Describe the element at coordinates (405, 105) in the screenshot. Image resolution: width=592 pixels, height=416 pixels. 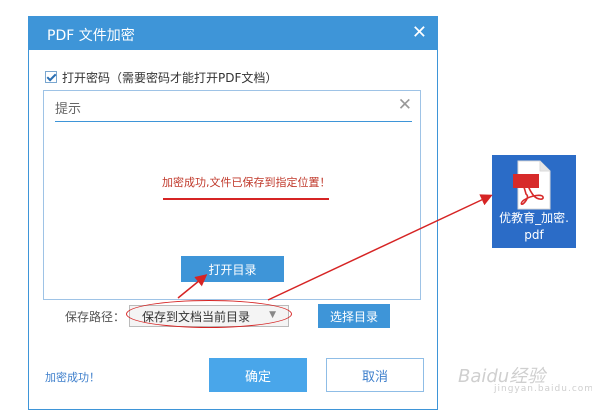
I see `tip-close-icon: ✕` at that location.